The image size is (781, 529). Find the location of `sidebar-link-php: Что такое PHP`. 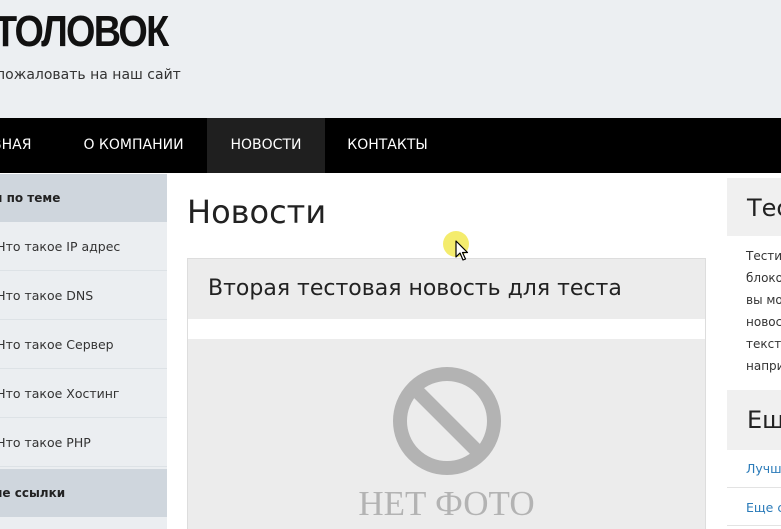

sidebar-link-php: Что такое PHP is located at coordinates (83, 443).